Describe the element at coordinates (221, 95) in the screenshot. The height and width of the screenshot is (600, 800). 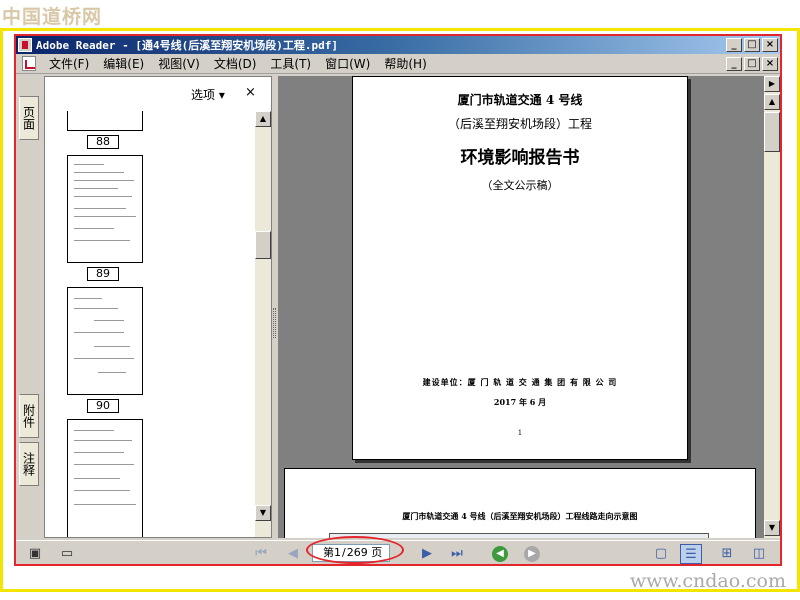
I see `chevron-down-icon: ▾` at that location.